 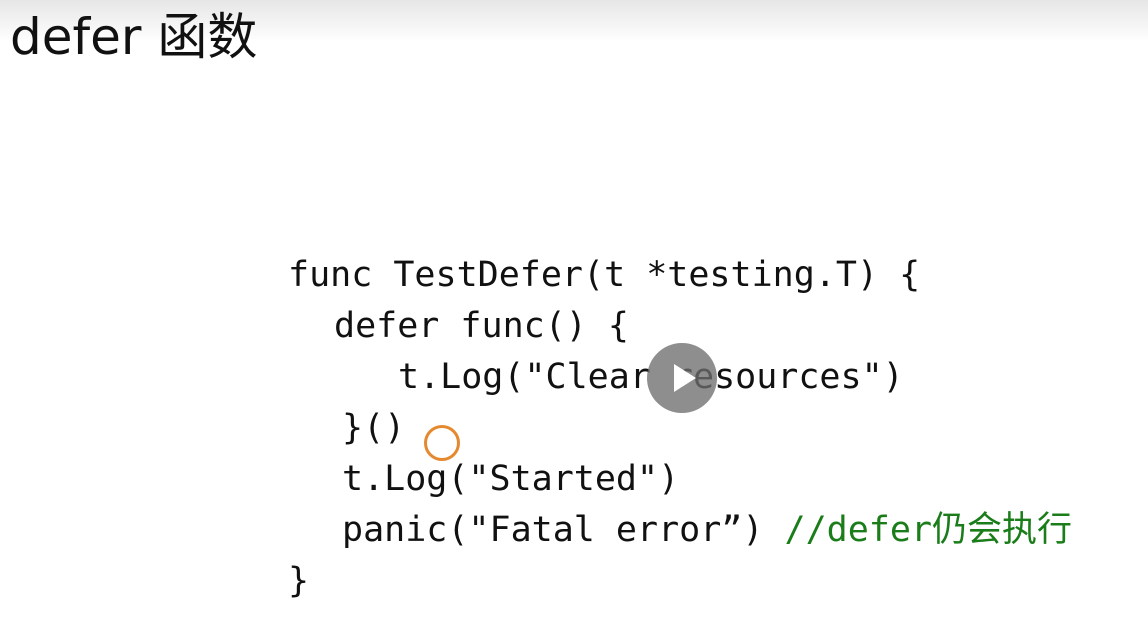 I want to click on cursor-highlight-ring, so click(x=442, y=443).